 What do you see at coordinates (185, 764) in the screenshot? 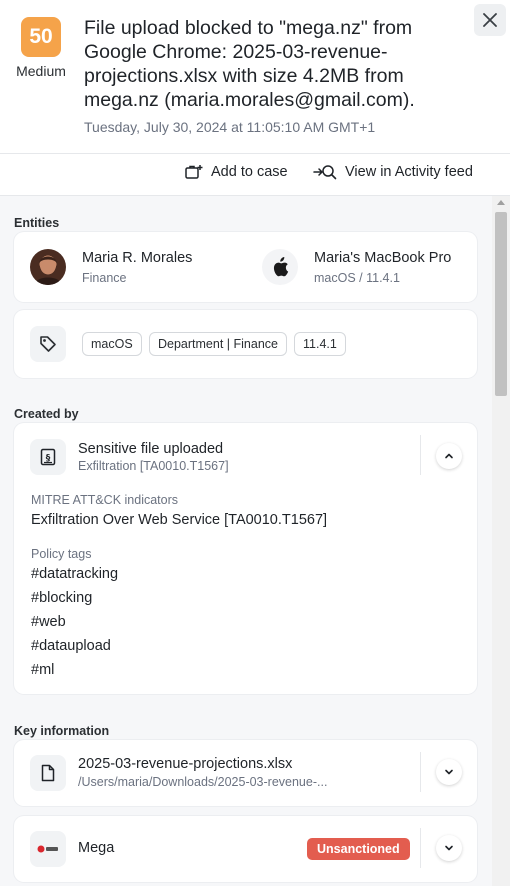
I see `file-name: 2025-03-revenue-projections.xlsx` at bounding box center [185, 764].